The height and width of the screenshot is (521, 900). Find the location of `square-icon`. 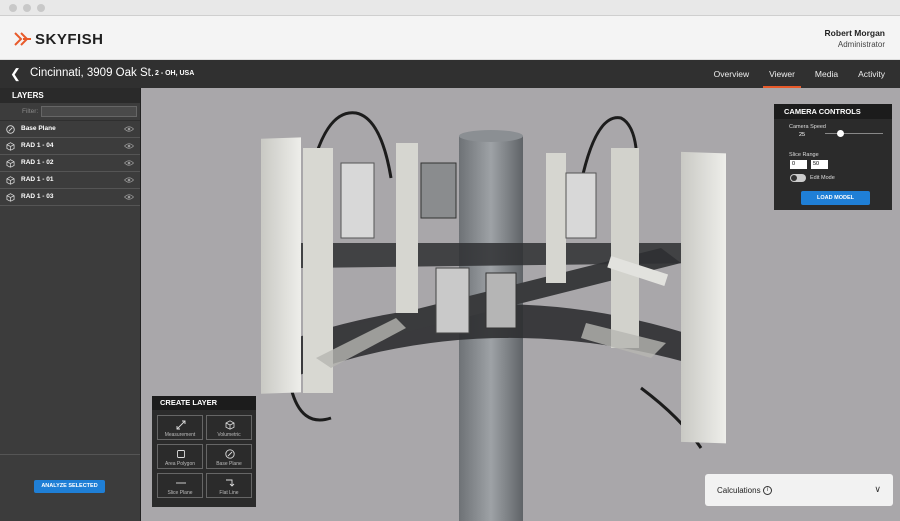

square-icon is located at coordinates (181, 454).